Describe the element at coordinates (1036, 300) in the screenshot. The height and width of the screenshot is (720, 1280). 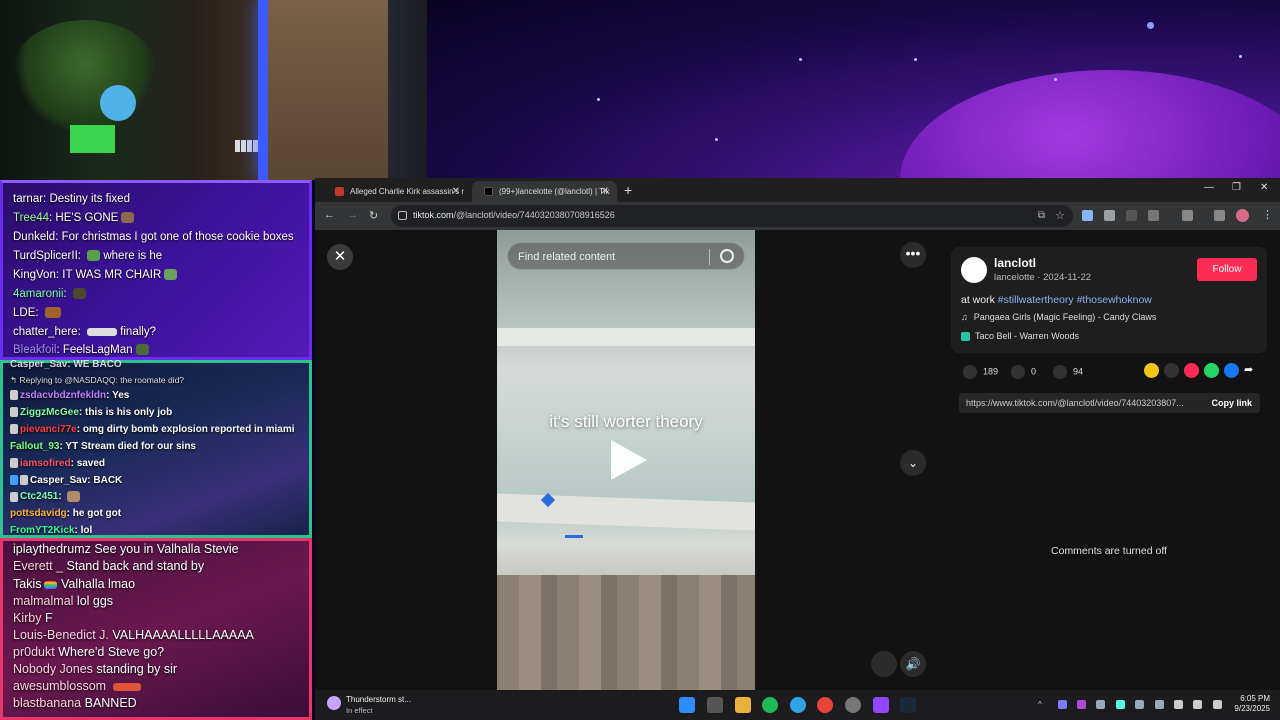
I see `hashtag-link: #stillwatertheory` at that location.